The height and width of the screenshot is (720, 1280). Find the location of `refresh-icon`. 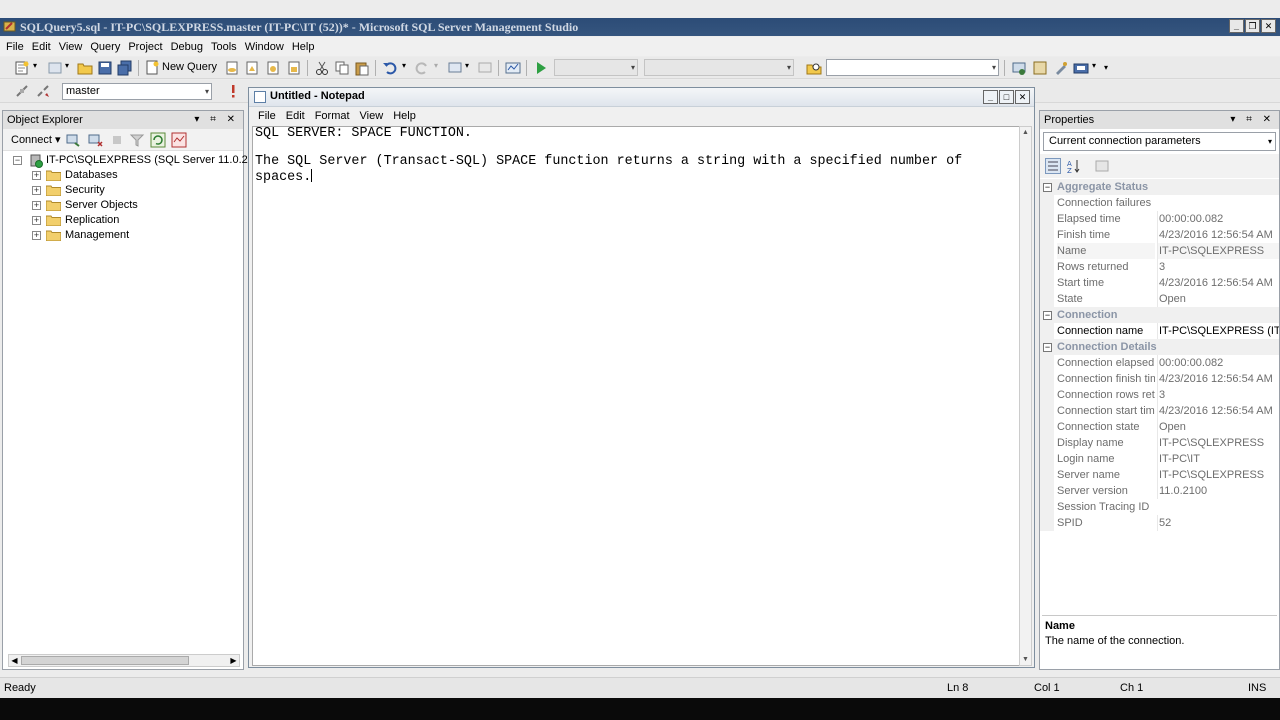

refresh-icon is located at coordinates (158, 140).